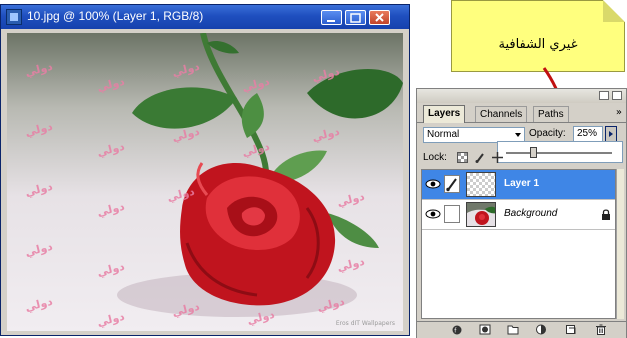 The width and height of the screenshot is (627, 338). What do you see at coordinates (481, 184) in the screenshot?
I see `layer-thumbnail-transparent` at bounding box center [481, 184].